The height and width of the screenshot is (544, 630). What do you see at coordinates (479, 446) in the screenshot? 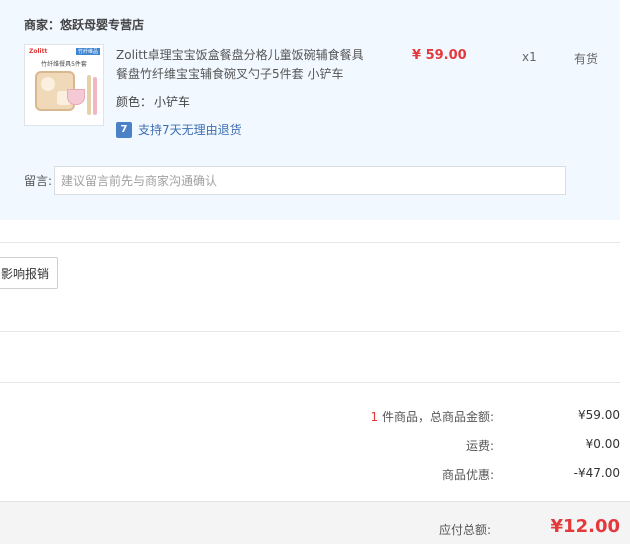
I see `shipping-label: 运费:` at bounding box center [479, 446].